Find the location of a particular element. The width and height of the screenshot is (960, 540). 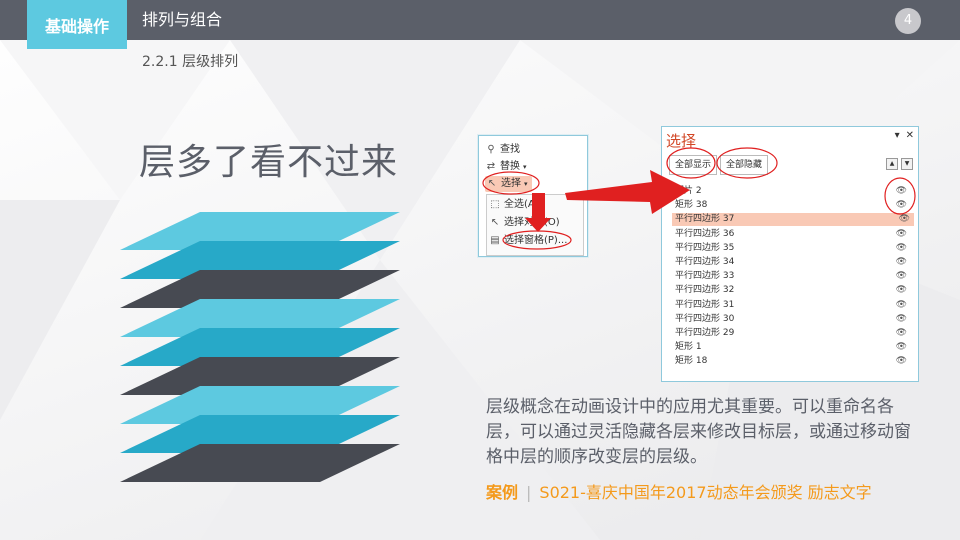

section-badge: 基础操作 is located at coordinates (77, 24).